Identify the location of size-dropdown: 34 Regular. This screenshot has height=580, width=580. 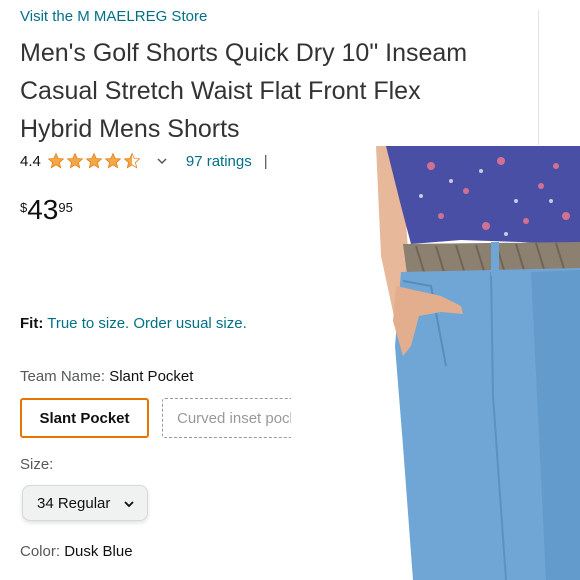
(85, 503).